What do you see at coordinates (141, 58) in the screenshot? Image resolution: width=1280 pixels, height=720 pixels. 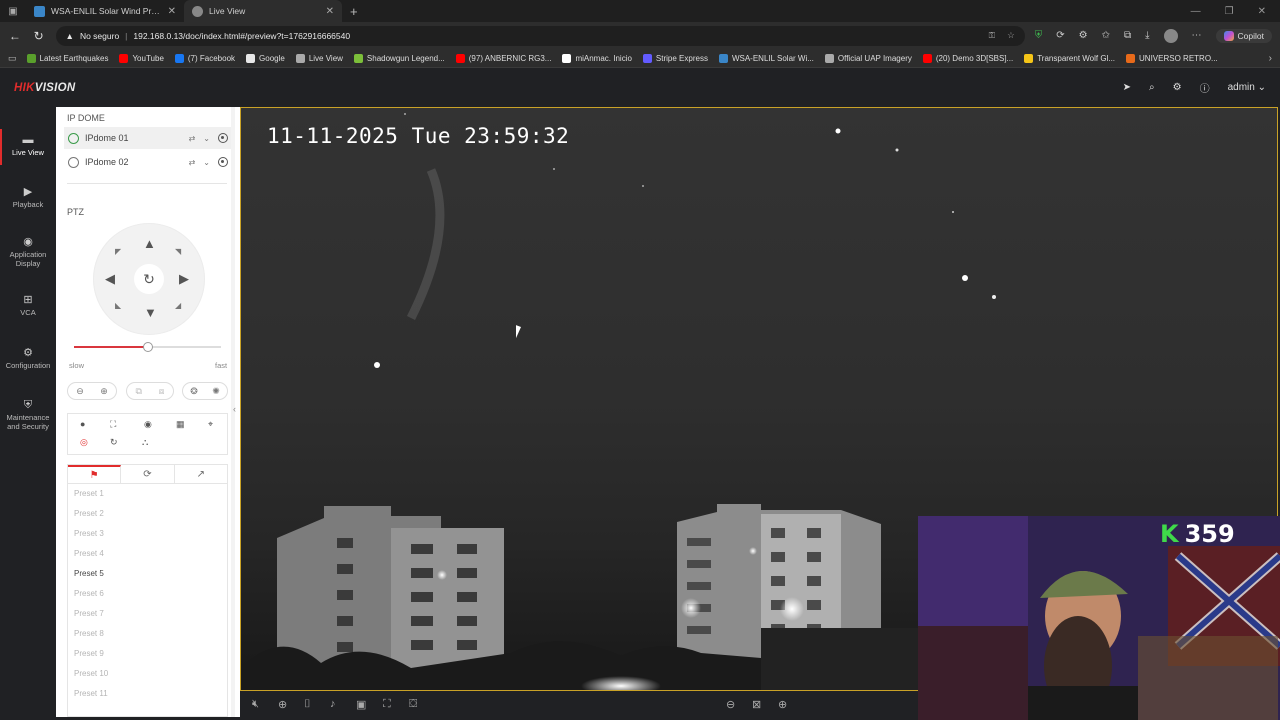 I see `bookmark-item: YouTube` at bounding box center [141, 58].